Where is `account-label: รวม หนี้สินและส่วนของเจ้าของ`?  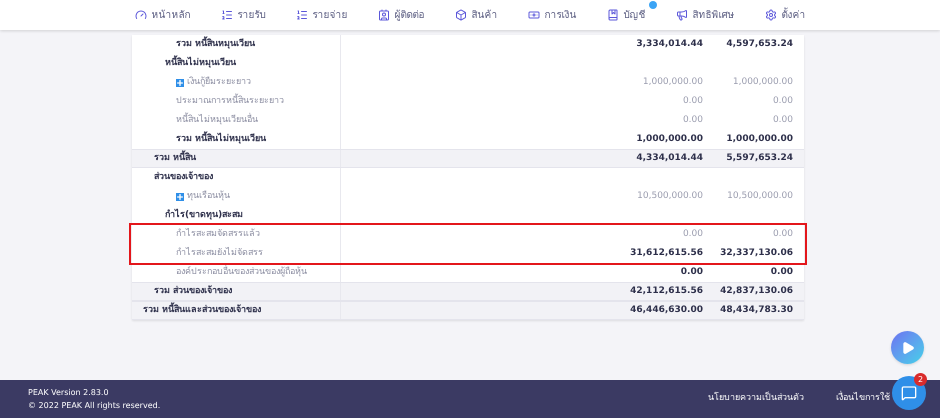 account-label: รวม หนี้สินและส่วนของเจ้าของ is located at coordinates (202, 311).